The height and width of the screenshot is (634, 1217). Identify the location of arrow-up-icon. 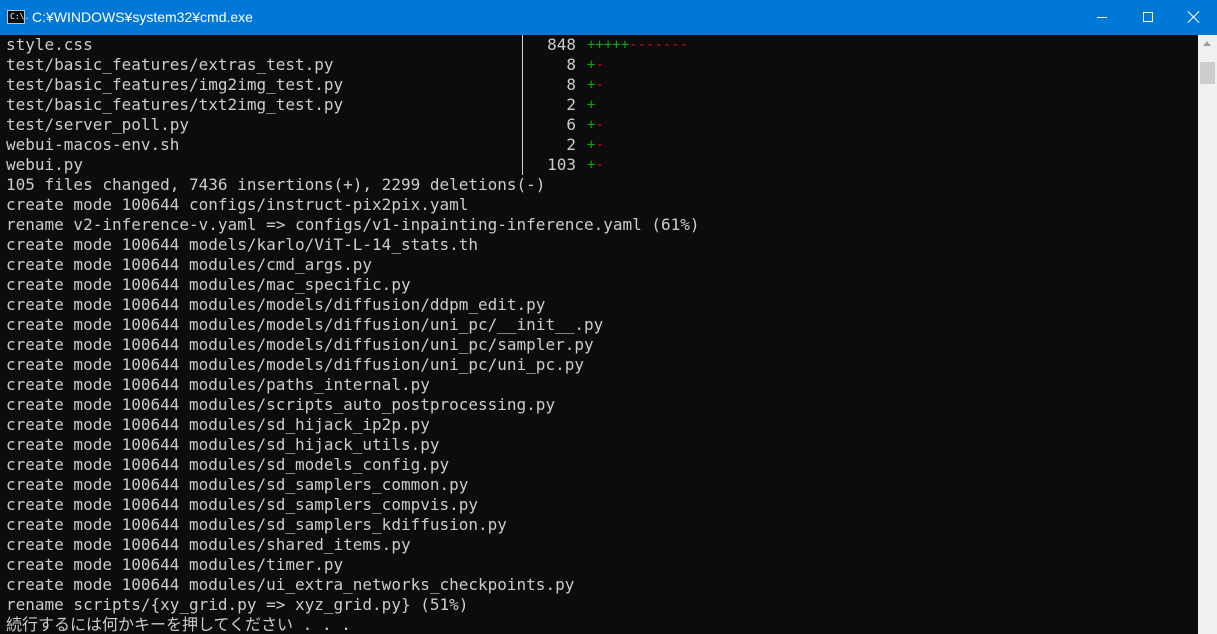
(1207, 43).